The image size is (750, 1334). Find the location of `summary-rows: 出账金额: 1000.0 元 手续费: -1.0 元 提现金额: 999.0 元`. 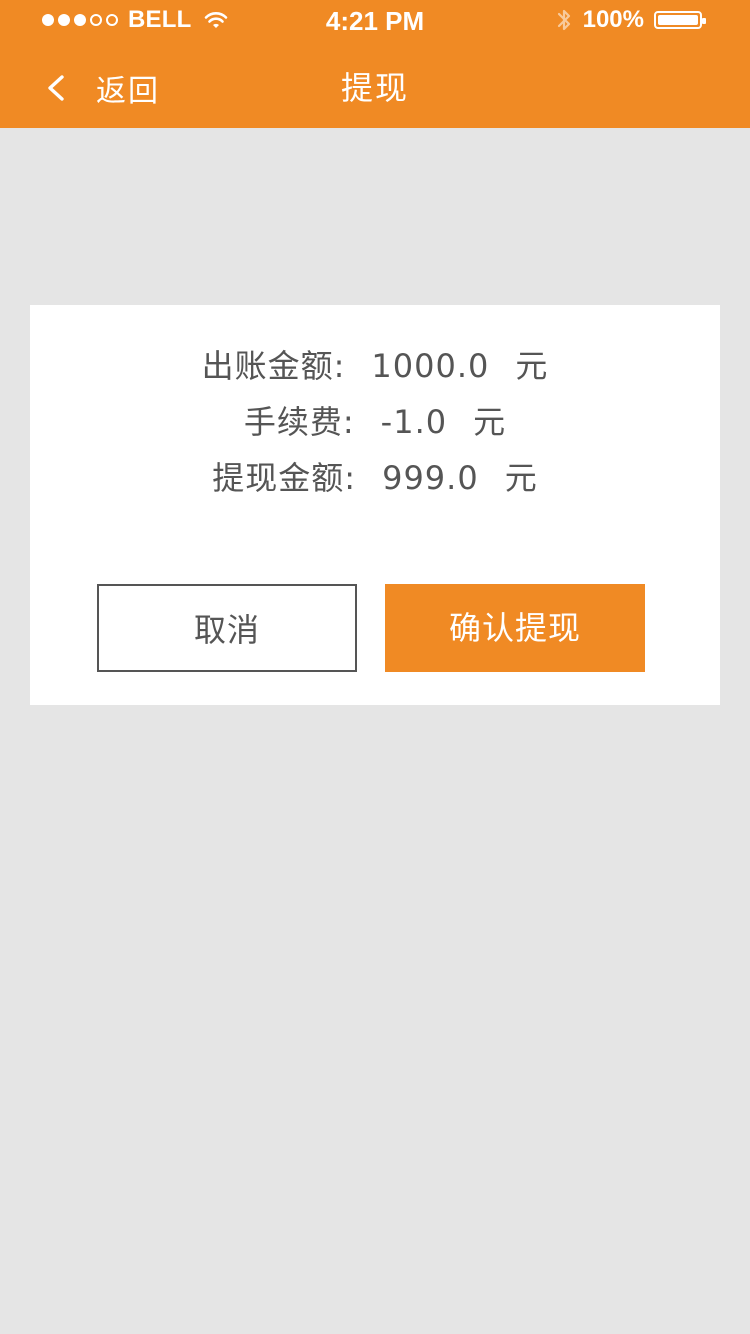

summary-rows: 出账金额: 1000.0 元 手续费: -1.0 元 提现金额: 999.0 元 is located at coordinates (375, 425).